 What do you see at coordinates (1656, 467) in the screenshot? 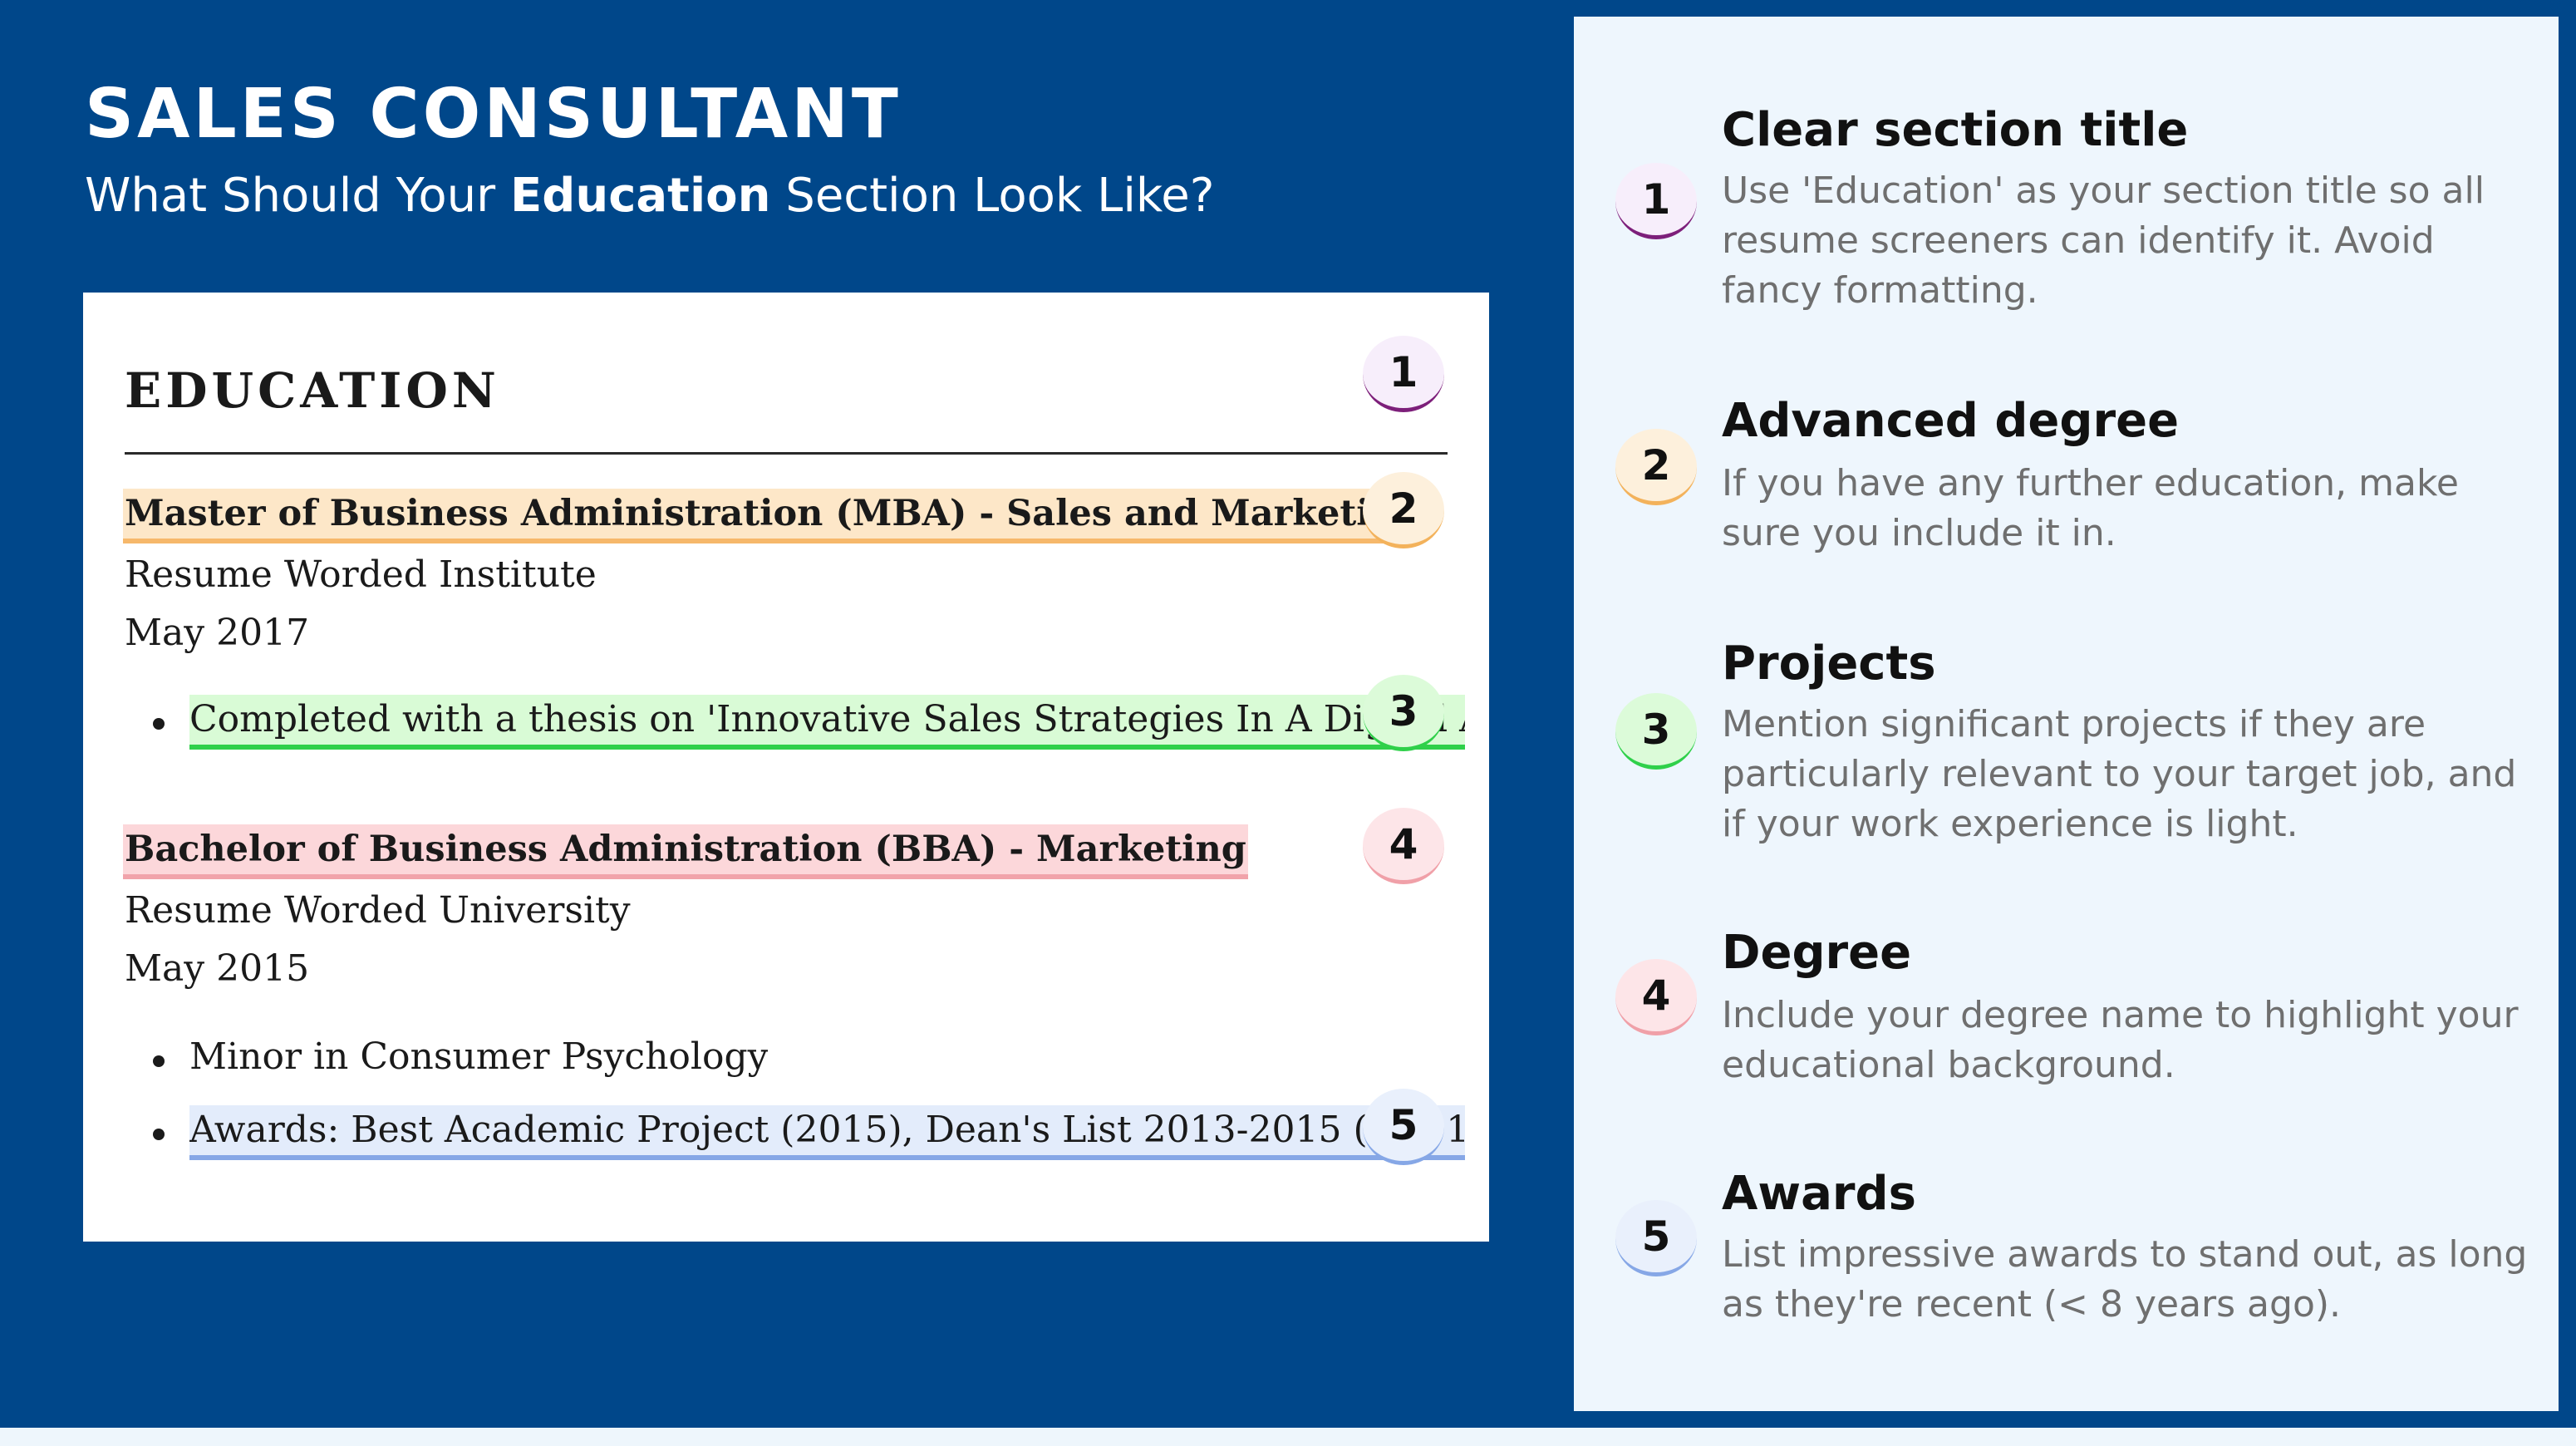
I see `tip-badge-2: 2` at bounding box center [1656, 467].